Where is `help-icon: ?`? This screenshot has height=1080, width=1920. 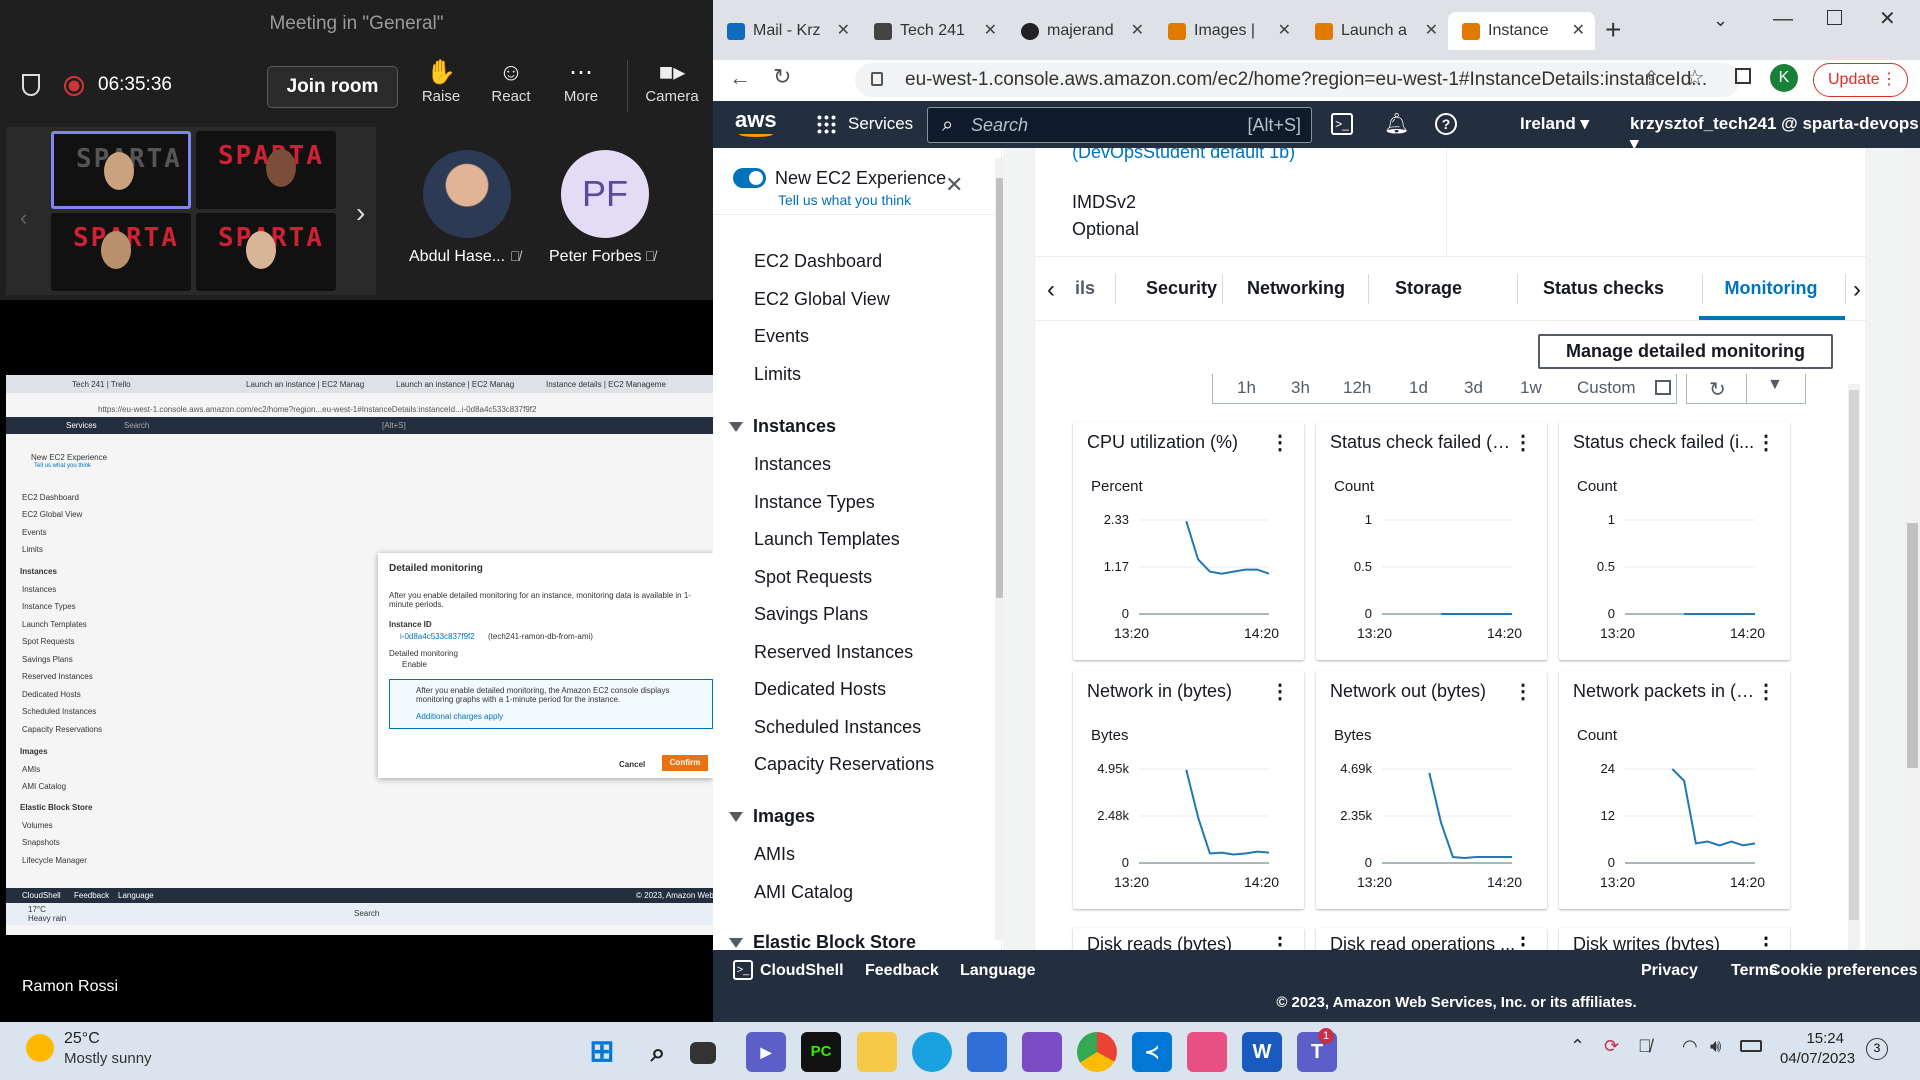
help-icon: ? is located at coordinates (1446, 124).